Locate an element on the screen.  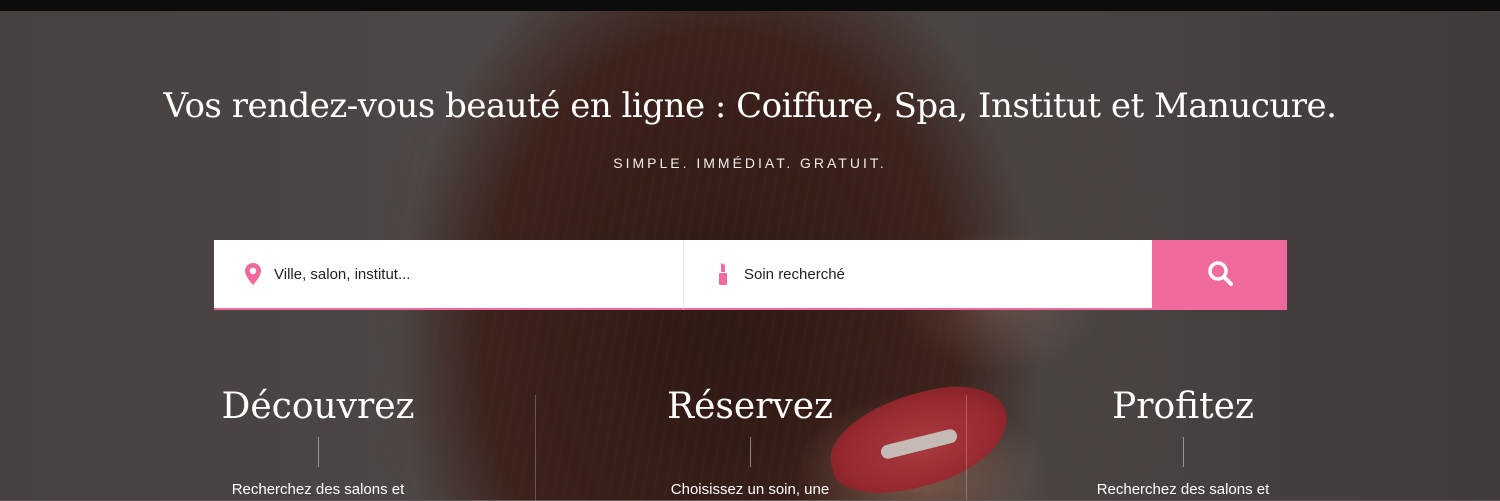
search-button is located at coordinates (1219, 275).